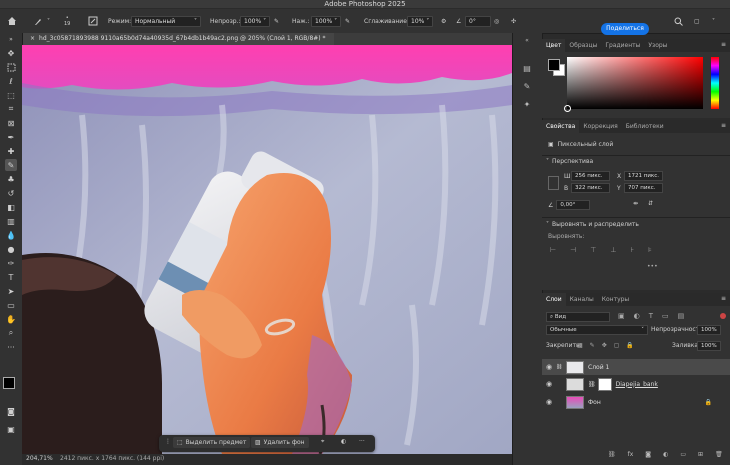 Image resolution: width=730 pixels, height=465 pixels. Describe the element at coordinates (11, 411) in the screenshot. I see `quick-mask-icon: ◙` at that location.